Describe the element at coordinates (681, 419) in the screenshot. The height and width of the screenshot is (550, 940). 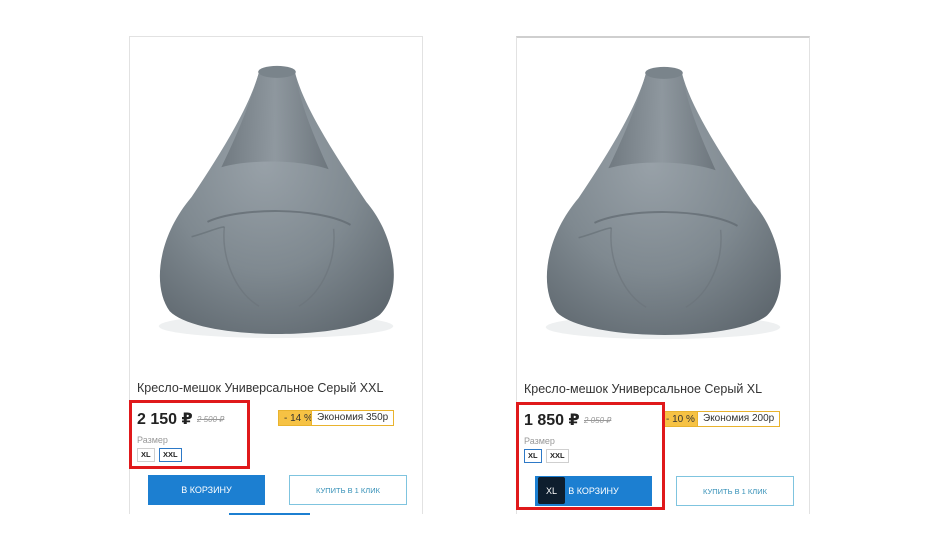
I see `discount-badge: - 10 %` at that location.